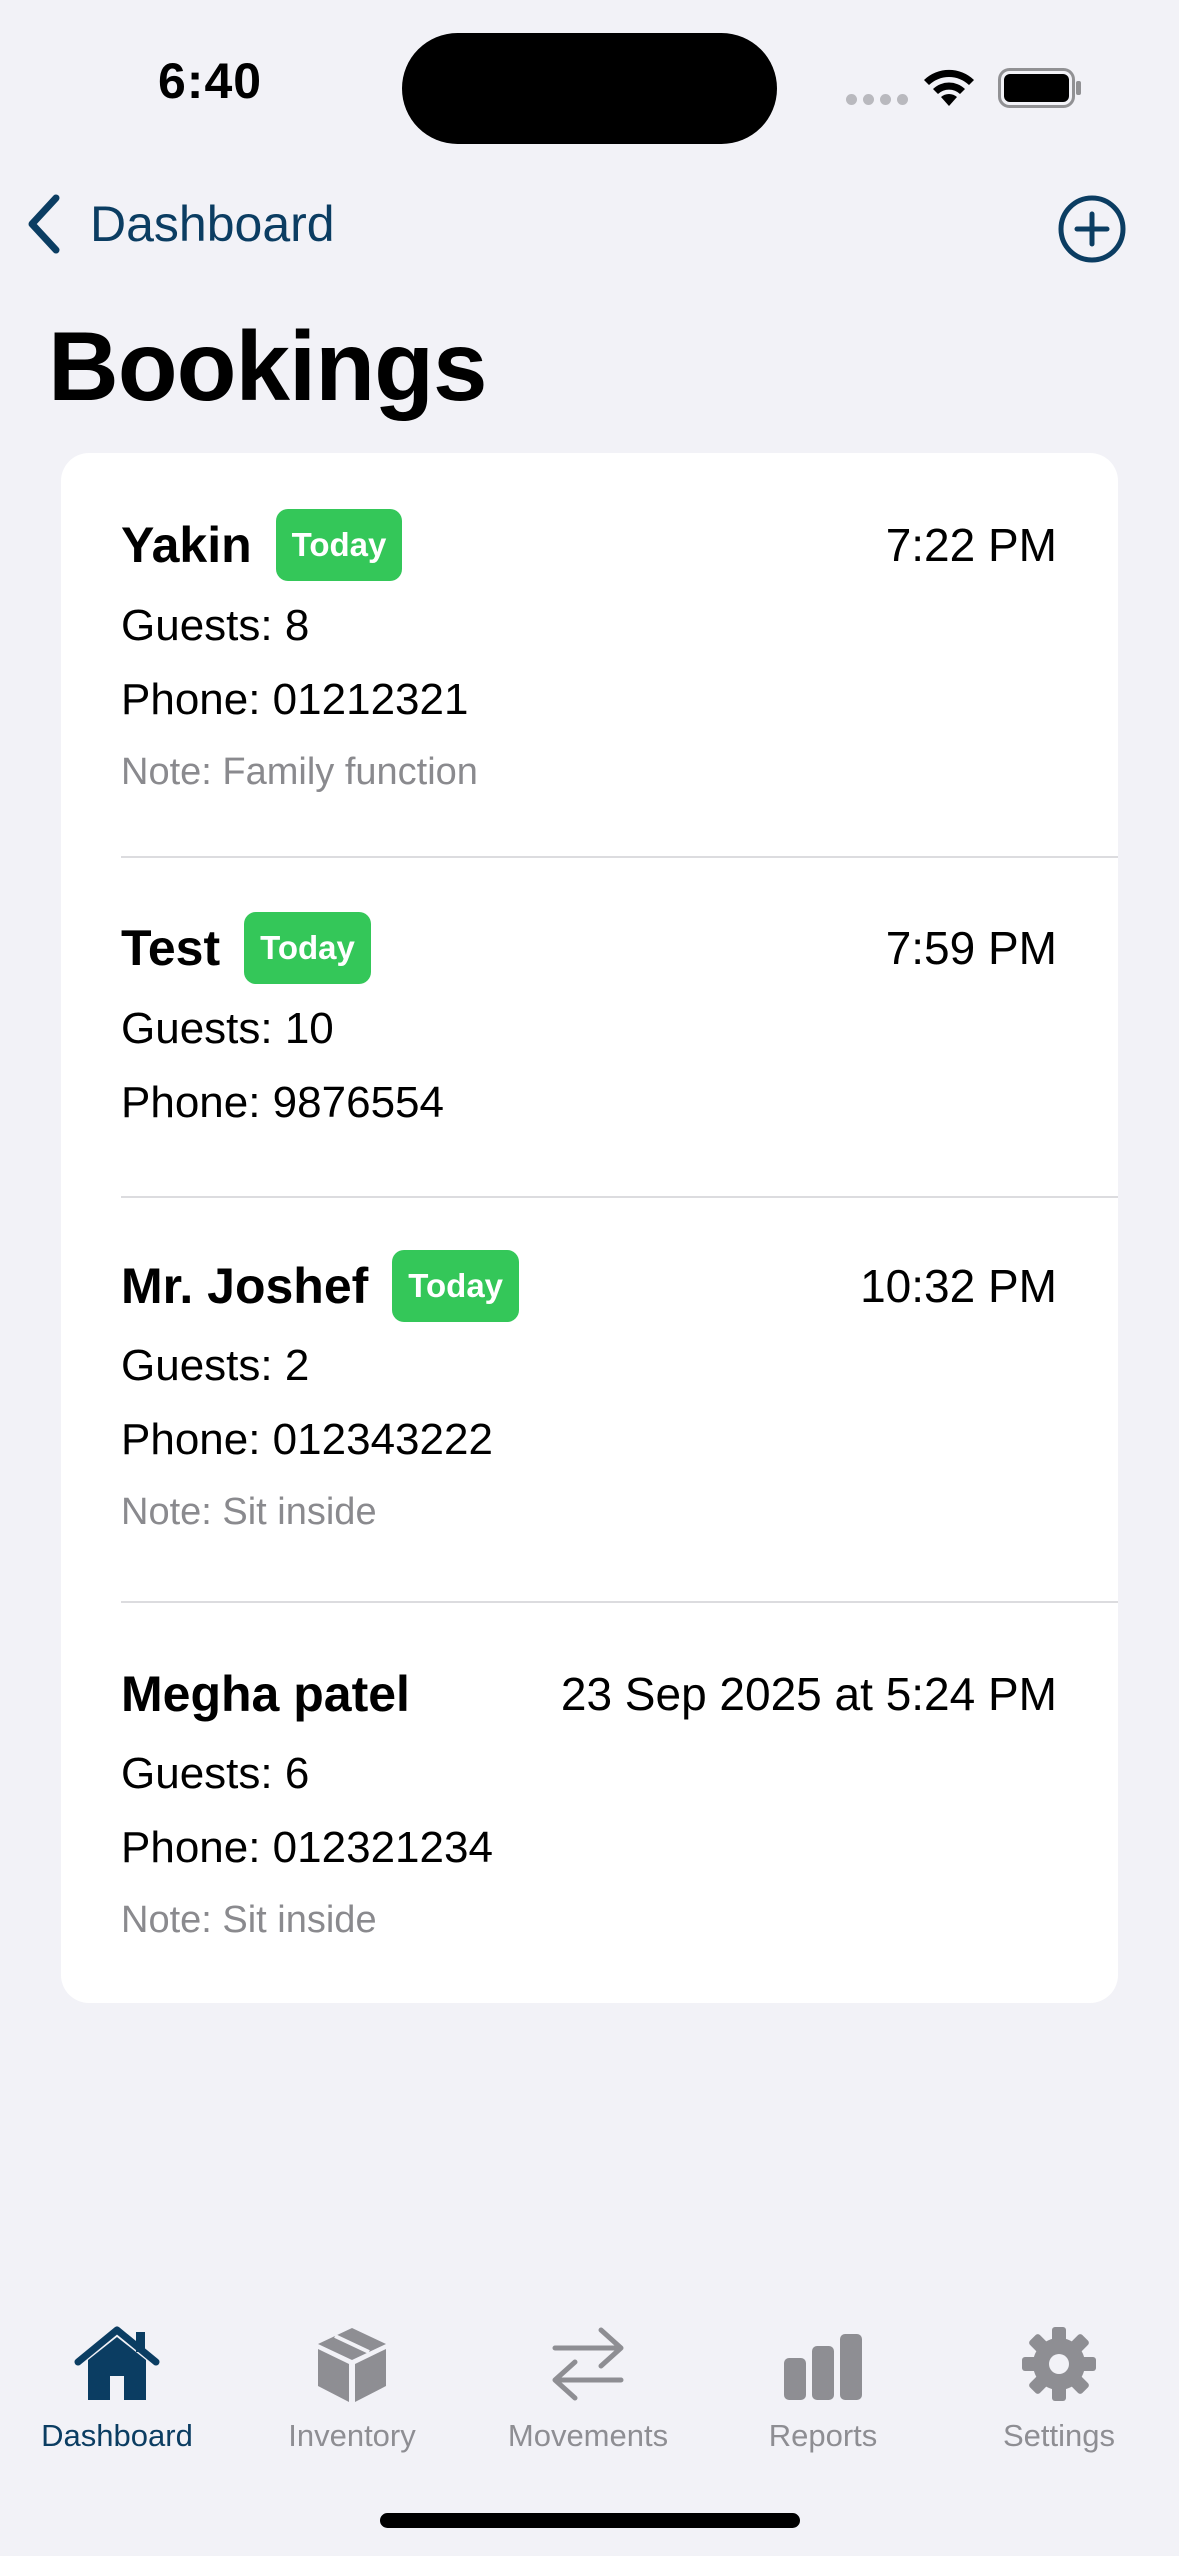 Image resolution: width=1179 pixels, height=2556 pixels. What do you see at coordinates (971, 545) in the screenshot?
I see `booking-time: 7:22 PM` at bounding box center [971, 545].